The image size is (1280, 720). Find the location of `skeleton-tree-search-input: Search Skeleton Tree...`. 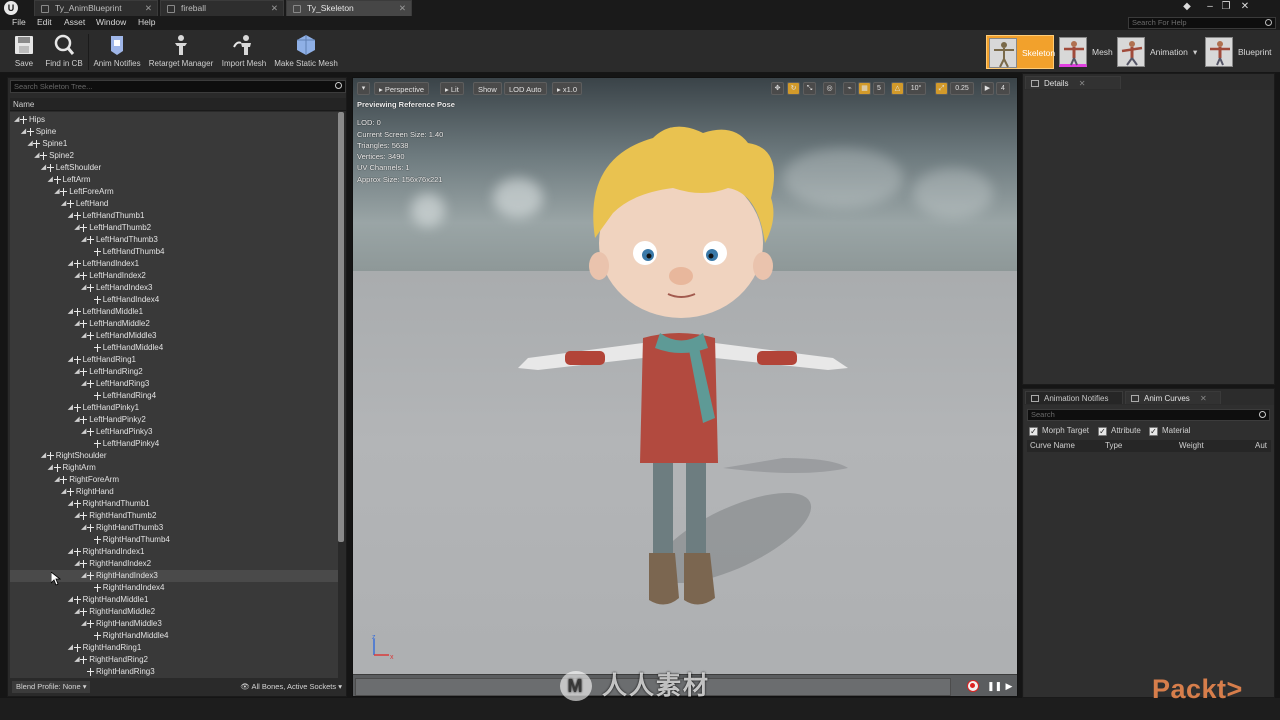

skeleton-tree-search-input: Search Skeleton Tree... is located at coordinates (178, 86).